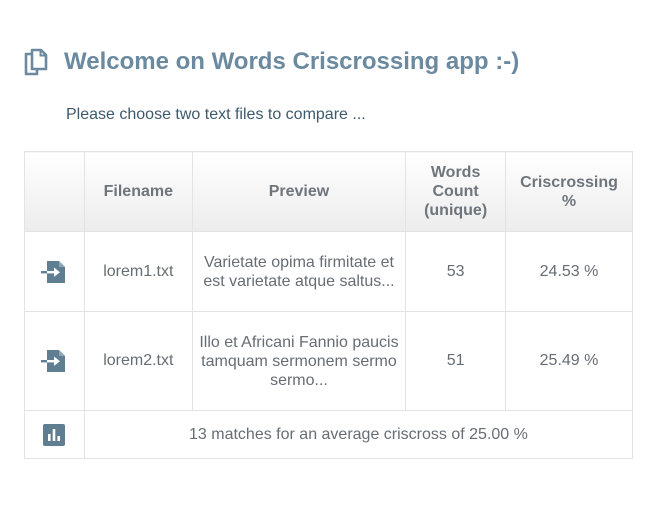 Image resolution: width=648 pixels, height=507 pixels. Describe the element at coordinates (569, 191) in the screenshot. I see `header-criscrossing: Criscrossing %` at that location.